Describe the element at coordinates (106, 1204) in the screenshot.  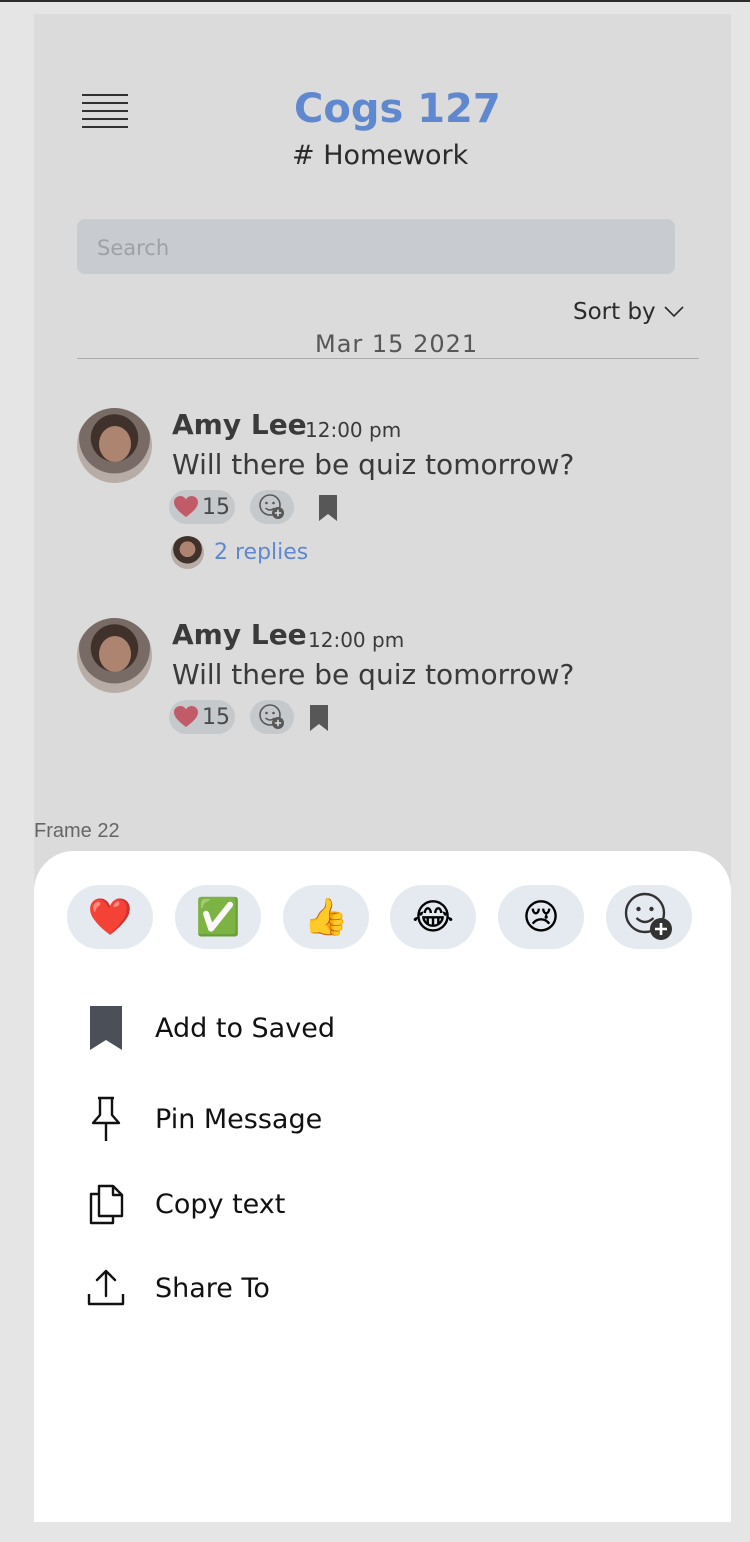
I see `copy-icon` at that location.